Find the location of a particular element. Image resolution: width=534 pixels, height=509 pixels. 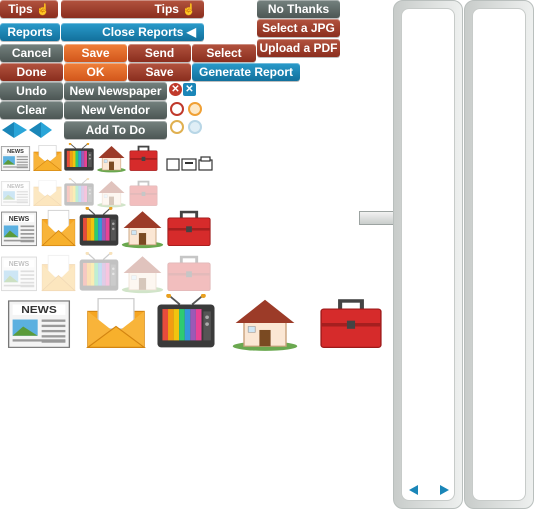

generate-report-button: Generate Report is located at coordinates (246, 72).